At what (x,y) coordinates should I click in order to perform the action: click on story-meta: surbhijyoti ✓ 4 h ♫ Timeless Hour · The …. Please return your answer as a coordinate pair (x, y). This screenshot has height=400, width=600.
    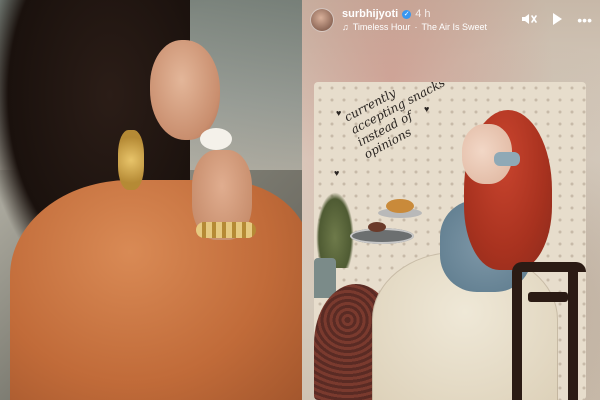
    Looking at the image, I should click on (414, 20).